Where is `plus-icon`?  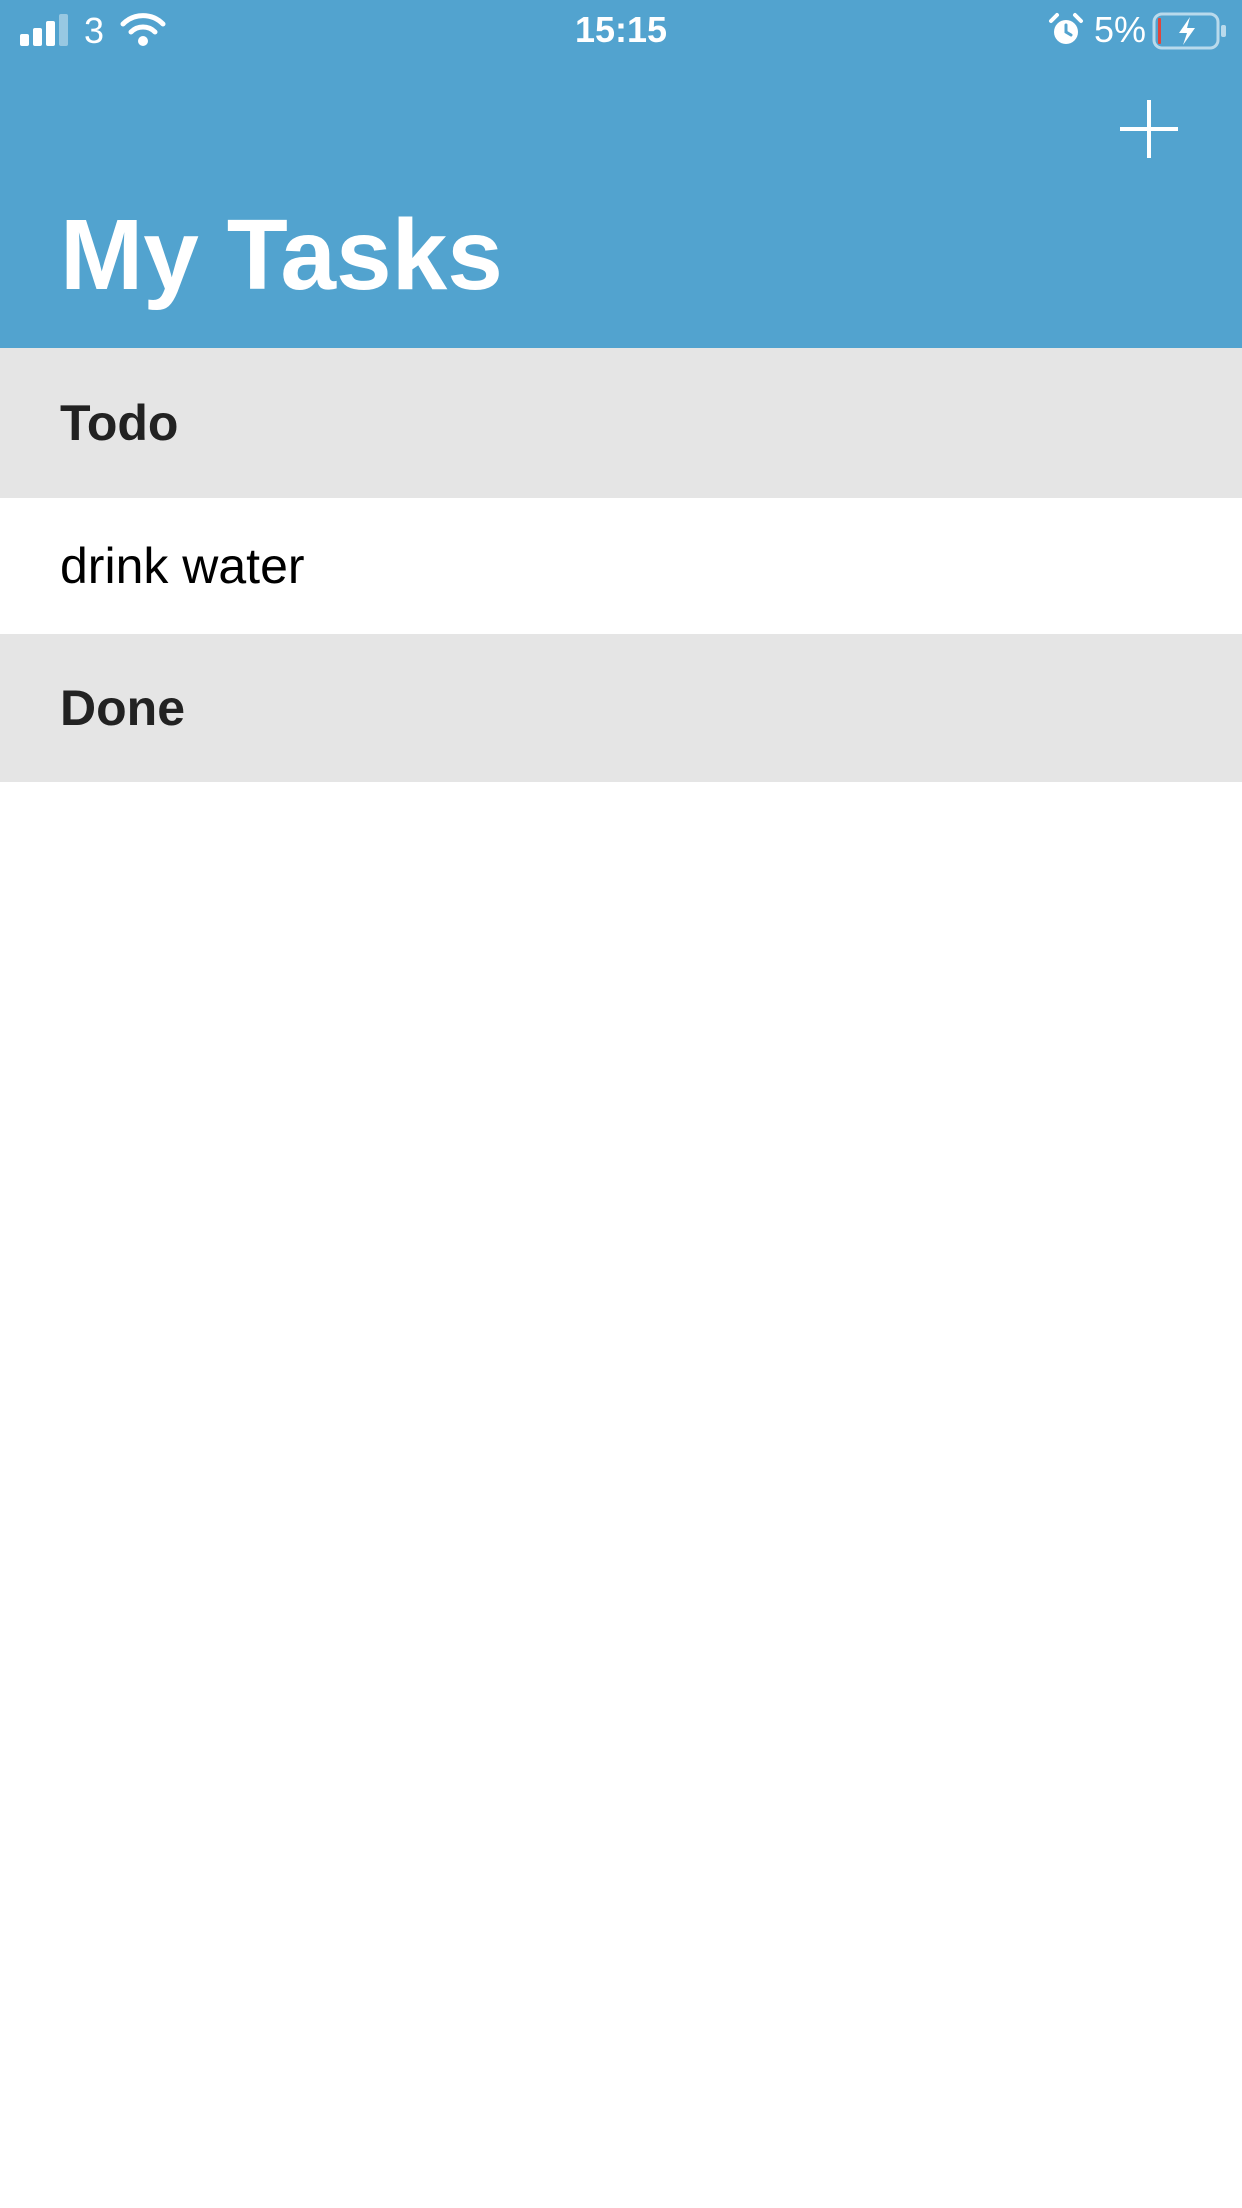
plus-icon is located at coordinates (1149, 129).